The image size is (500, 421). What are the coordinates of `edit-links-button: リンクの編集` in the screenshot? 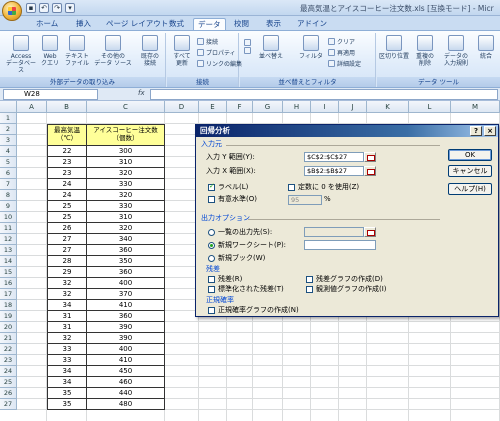 It's located at (219, 63).